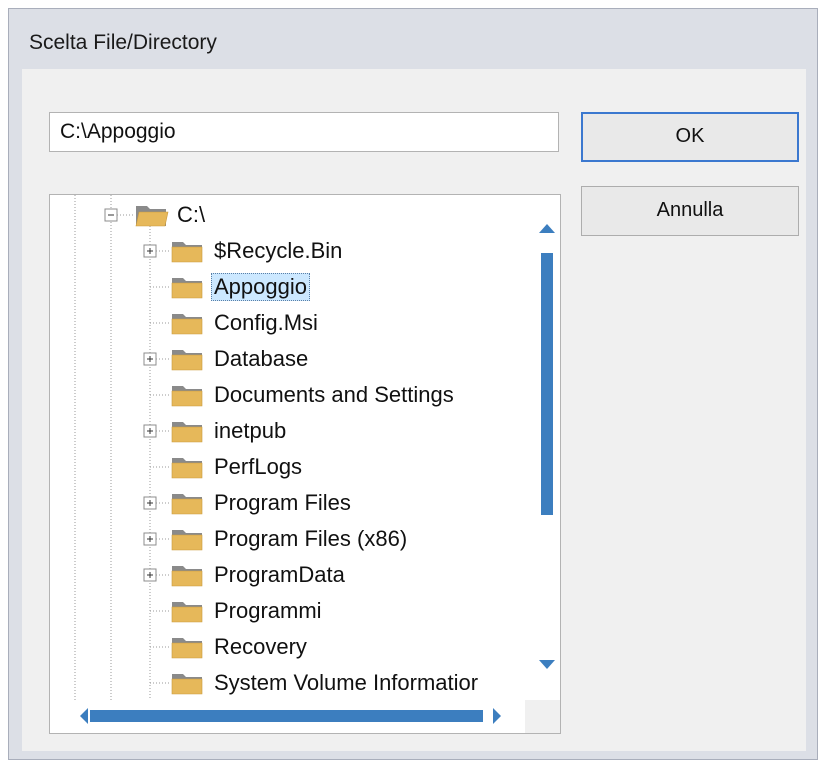  What do you see at coordinates (111, 215) in the screenshot?
I see `collapse-toggle-icon` at bounding box center [111, 215].